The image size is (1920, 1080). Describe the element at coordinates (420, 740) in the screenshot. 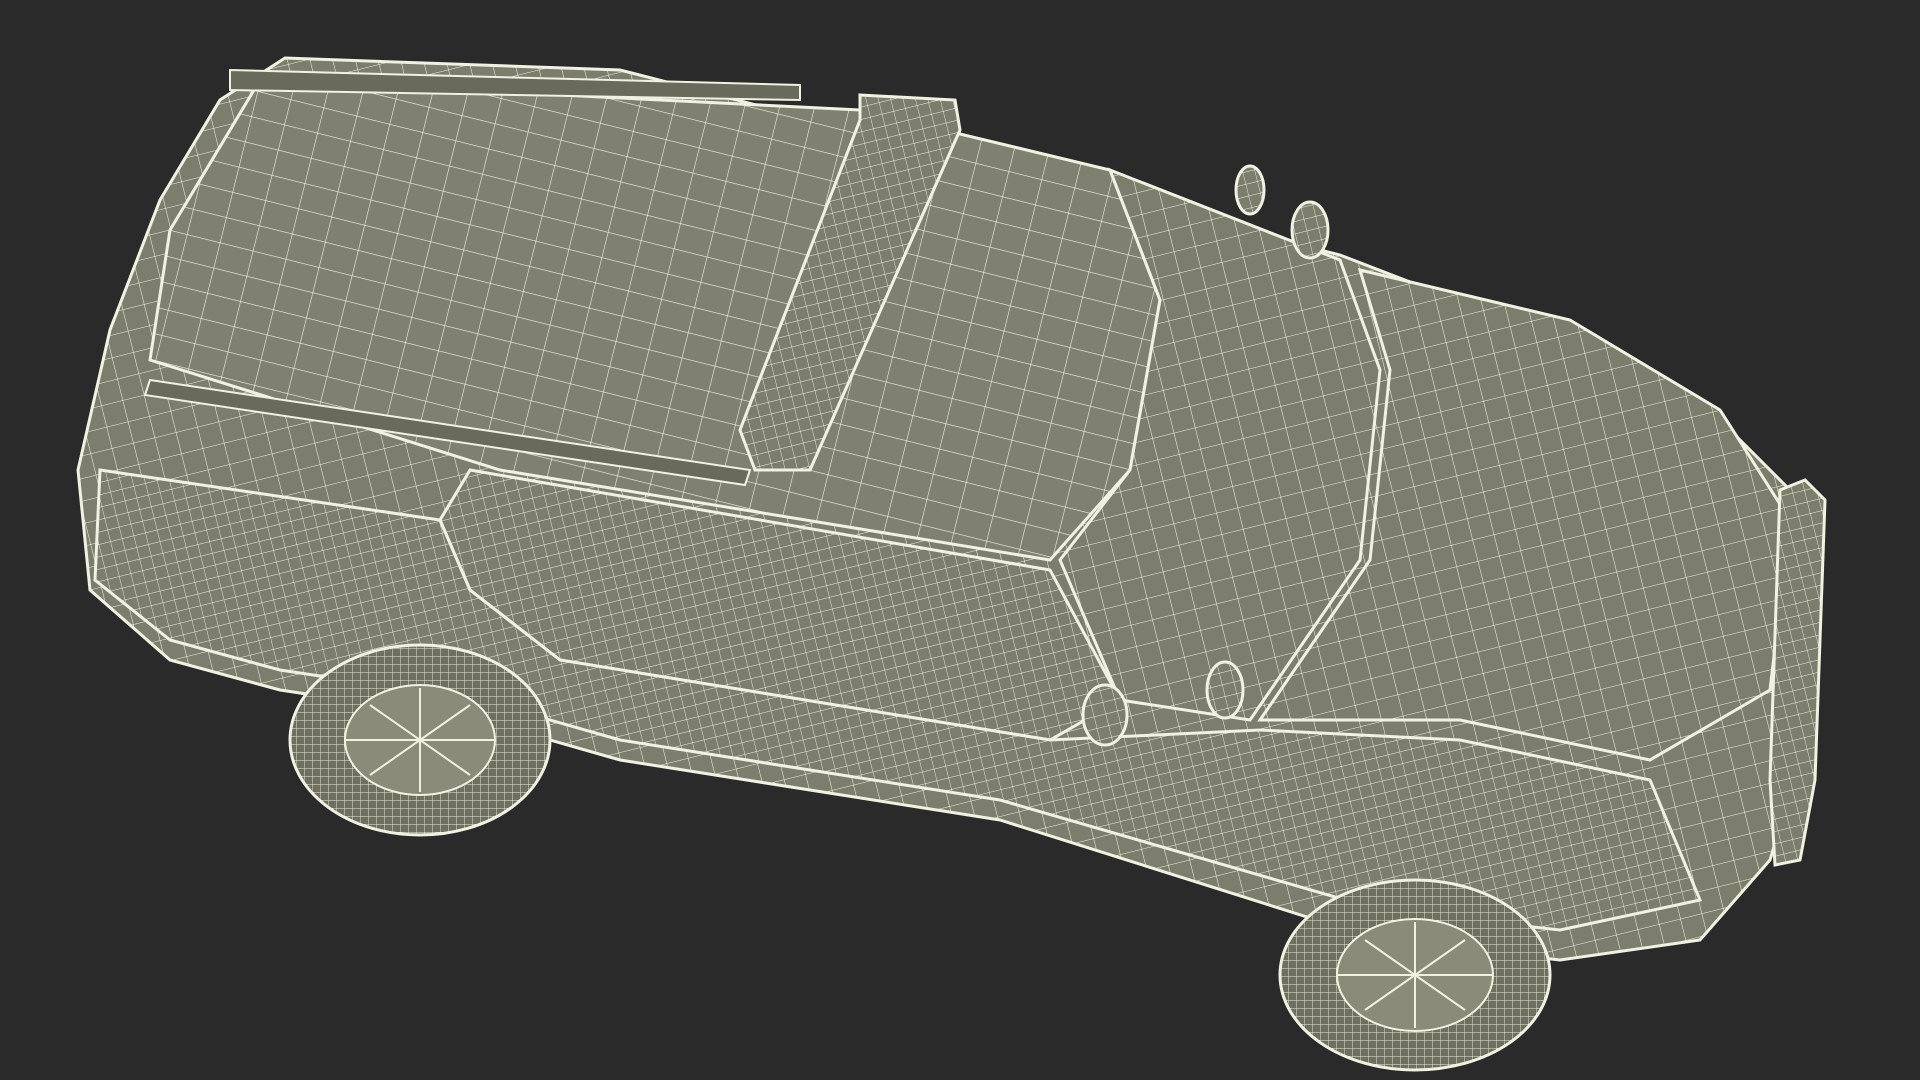

I see `wheel-rear` at that location.